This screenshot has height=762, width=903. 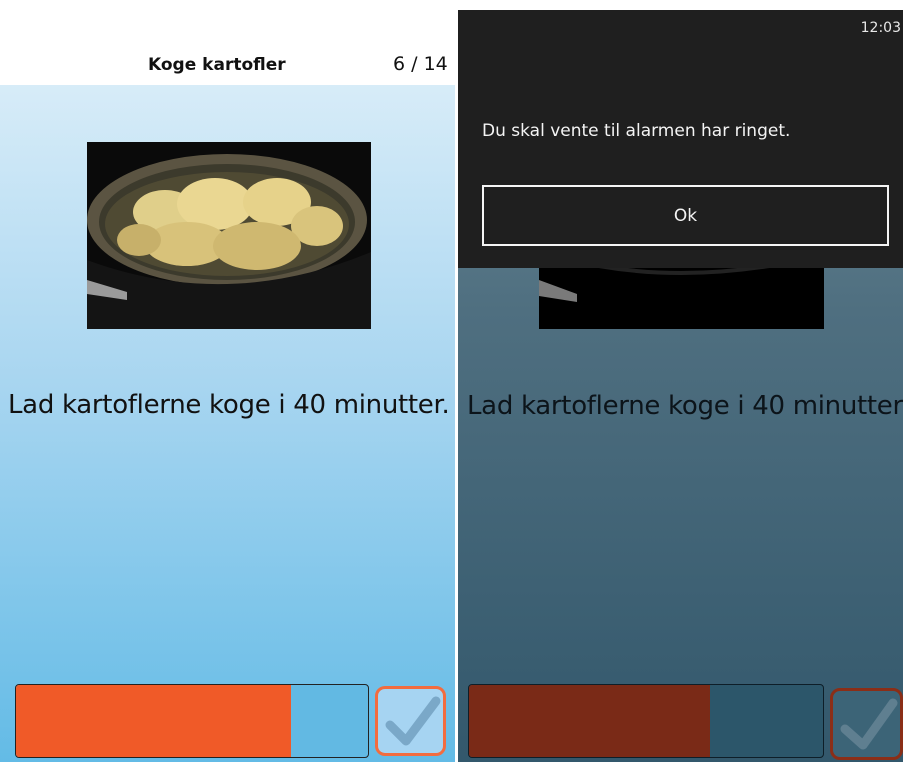 I want to click on ok-button: Ok, so click(x=685, y=215).